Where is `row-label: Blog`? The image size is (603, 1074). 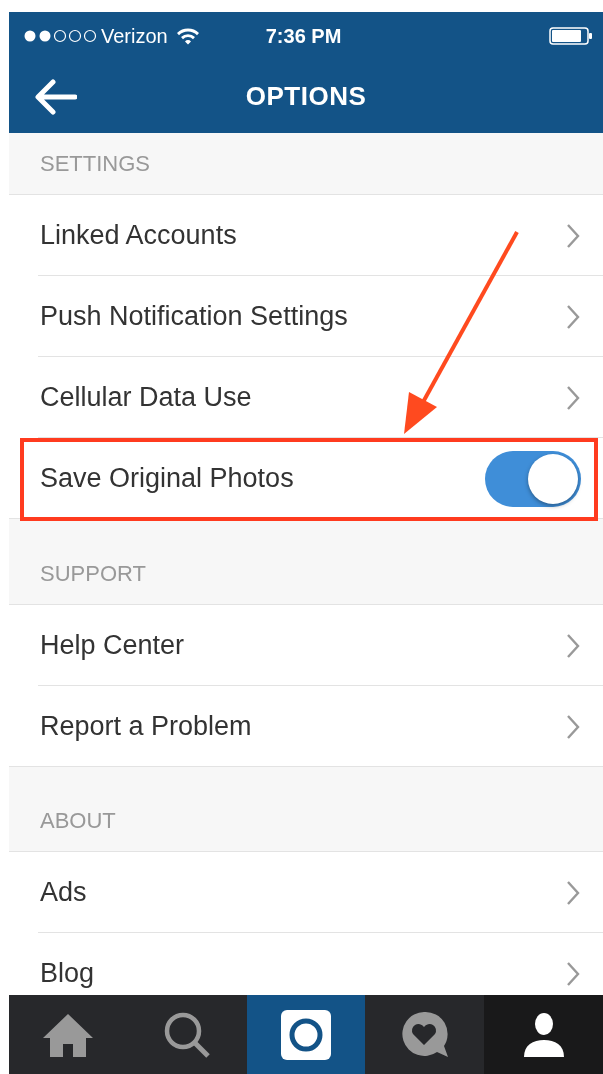 row-label: Blog is located at coordinates (67, 973).